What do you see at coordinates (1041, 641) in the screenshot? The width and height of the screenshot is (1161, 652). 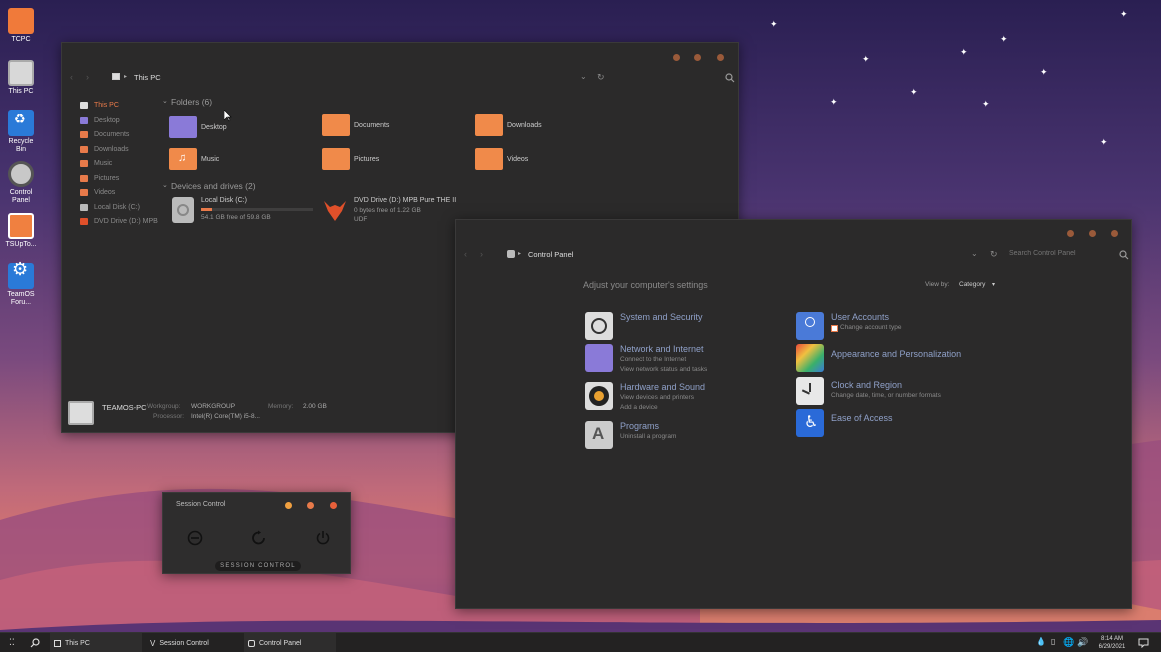 I see `droplet-icon: 💧` at bounding box center [1041, 641].